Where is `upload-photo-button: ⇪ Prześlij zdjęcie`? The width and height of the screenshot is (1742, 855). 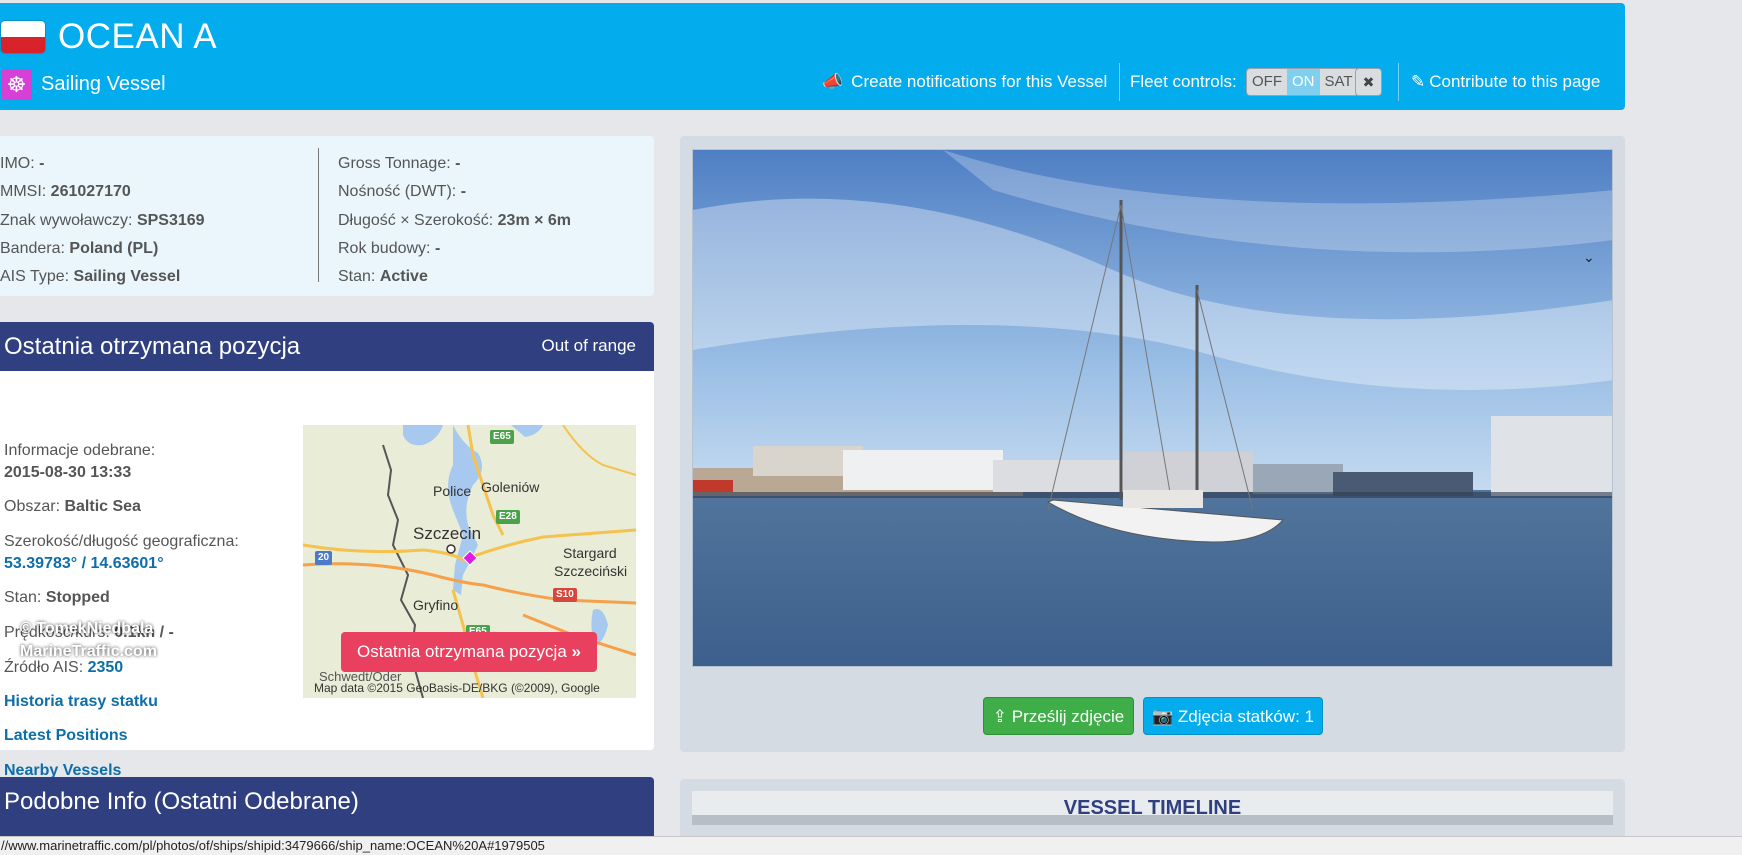 upload-photo-button: ⇪ Prześlij zdjęcie is located at coordinates (1058, 716).